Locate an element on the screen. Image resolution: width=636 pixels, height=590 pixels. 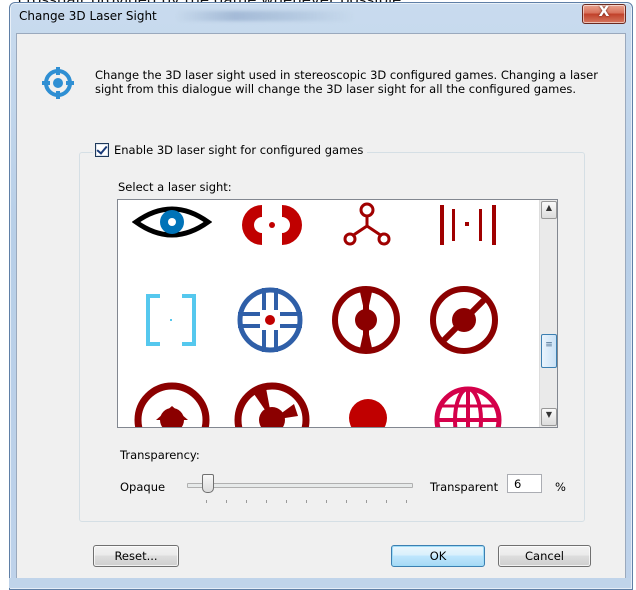
chevron-up-icon: ▲ is located at coordinates (549, 207).